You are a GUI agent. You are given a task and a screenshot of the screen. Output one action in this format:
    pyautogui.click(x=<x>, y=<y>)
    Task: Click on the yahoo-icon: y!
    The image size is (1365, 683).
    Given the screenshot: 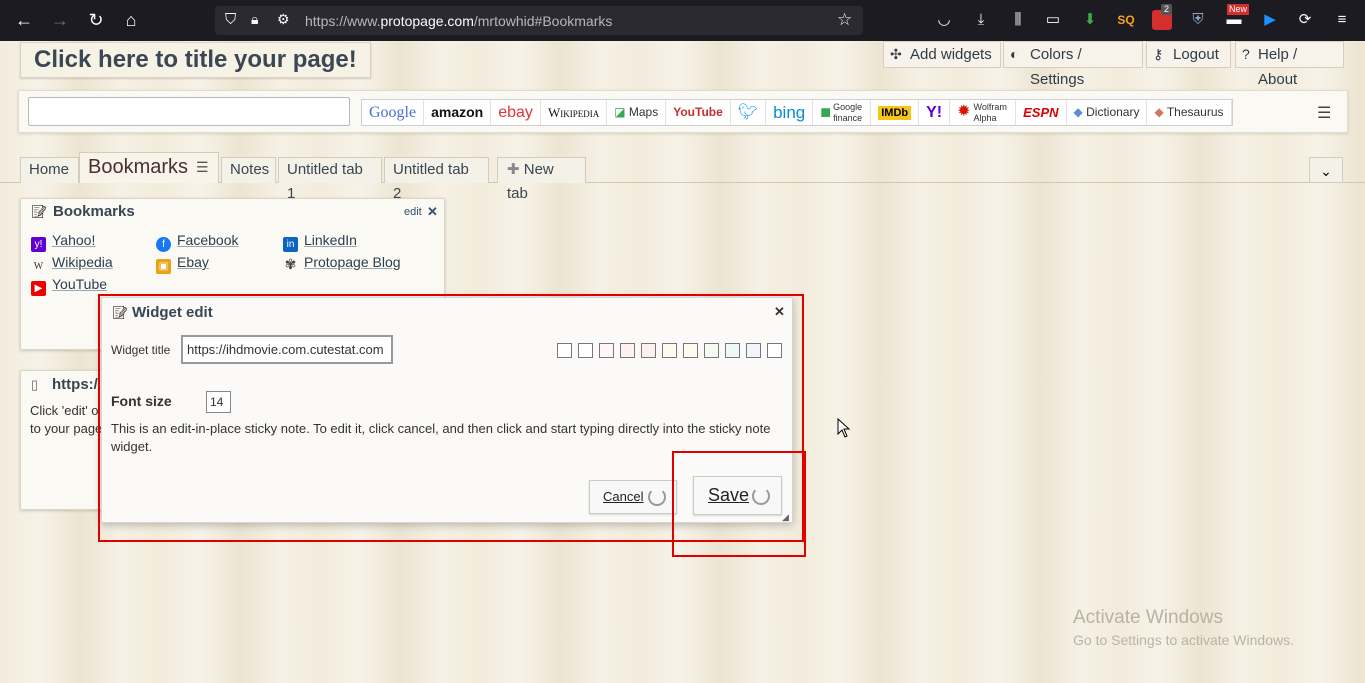 What is the action you would take?
    pyautogui.click(x=38, y=244)
    